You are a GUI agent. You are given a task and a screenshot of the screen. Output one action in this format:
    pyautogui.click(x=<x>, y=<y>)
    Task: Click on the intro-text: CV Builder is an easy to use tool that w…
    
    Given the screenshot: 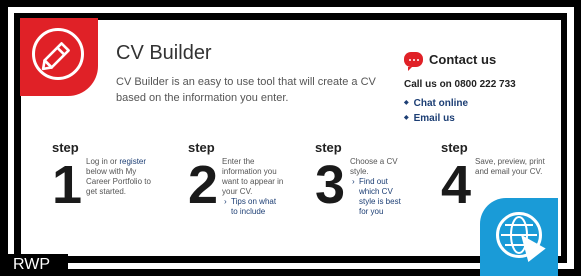 What is the action you would take?
    pyautogui.click(x=246, y=90)
    